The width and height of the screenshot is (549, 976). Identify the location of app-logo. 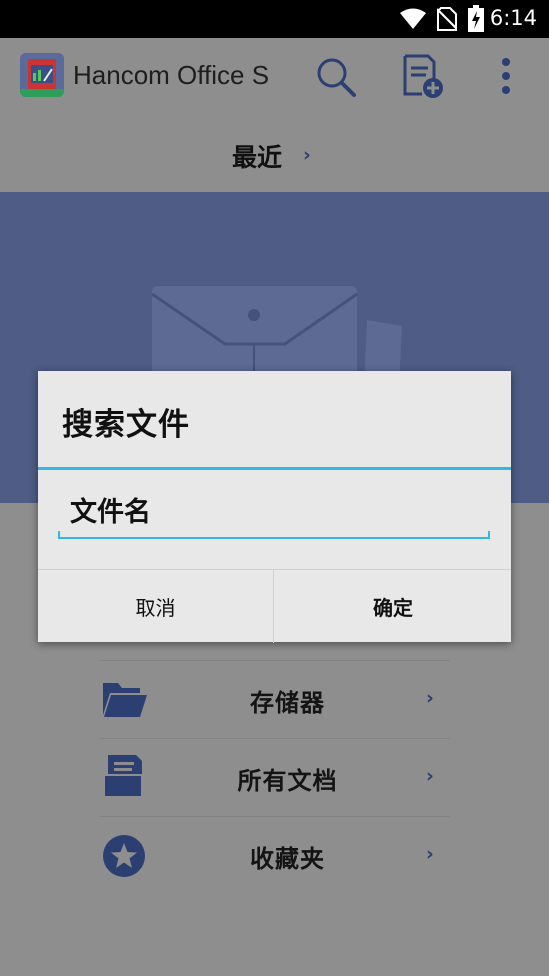
(42, 75).